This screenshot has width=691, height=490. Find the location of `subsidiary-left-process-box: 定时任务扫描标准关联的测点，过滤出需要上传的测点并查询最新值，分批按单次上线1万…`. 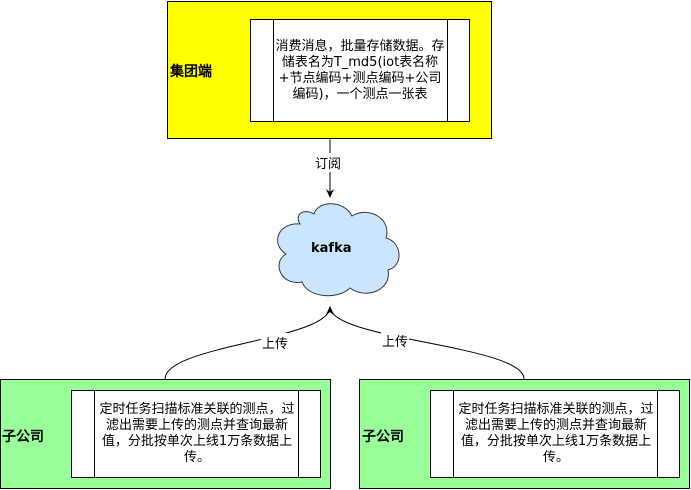

subsidiary-left-process-box: 定时任务扫描标准关联的测点，过滤出需要上传的测点并查询最新值，分批按单次上线1万… is located at coordinates (196, 434).